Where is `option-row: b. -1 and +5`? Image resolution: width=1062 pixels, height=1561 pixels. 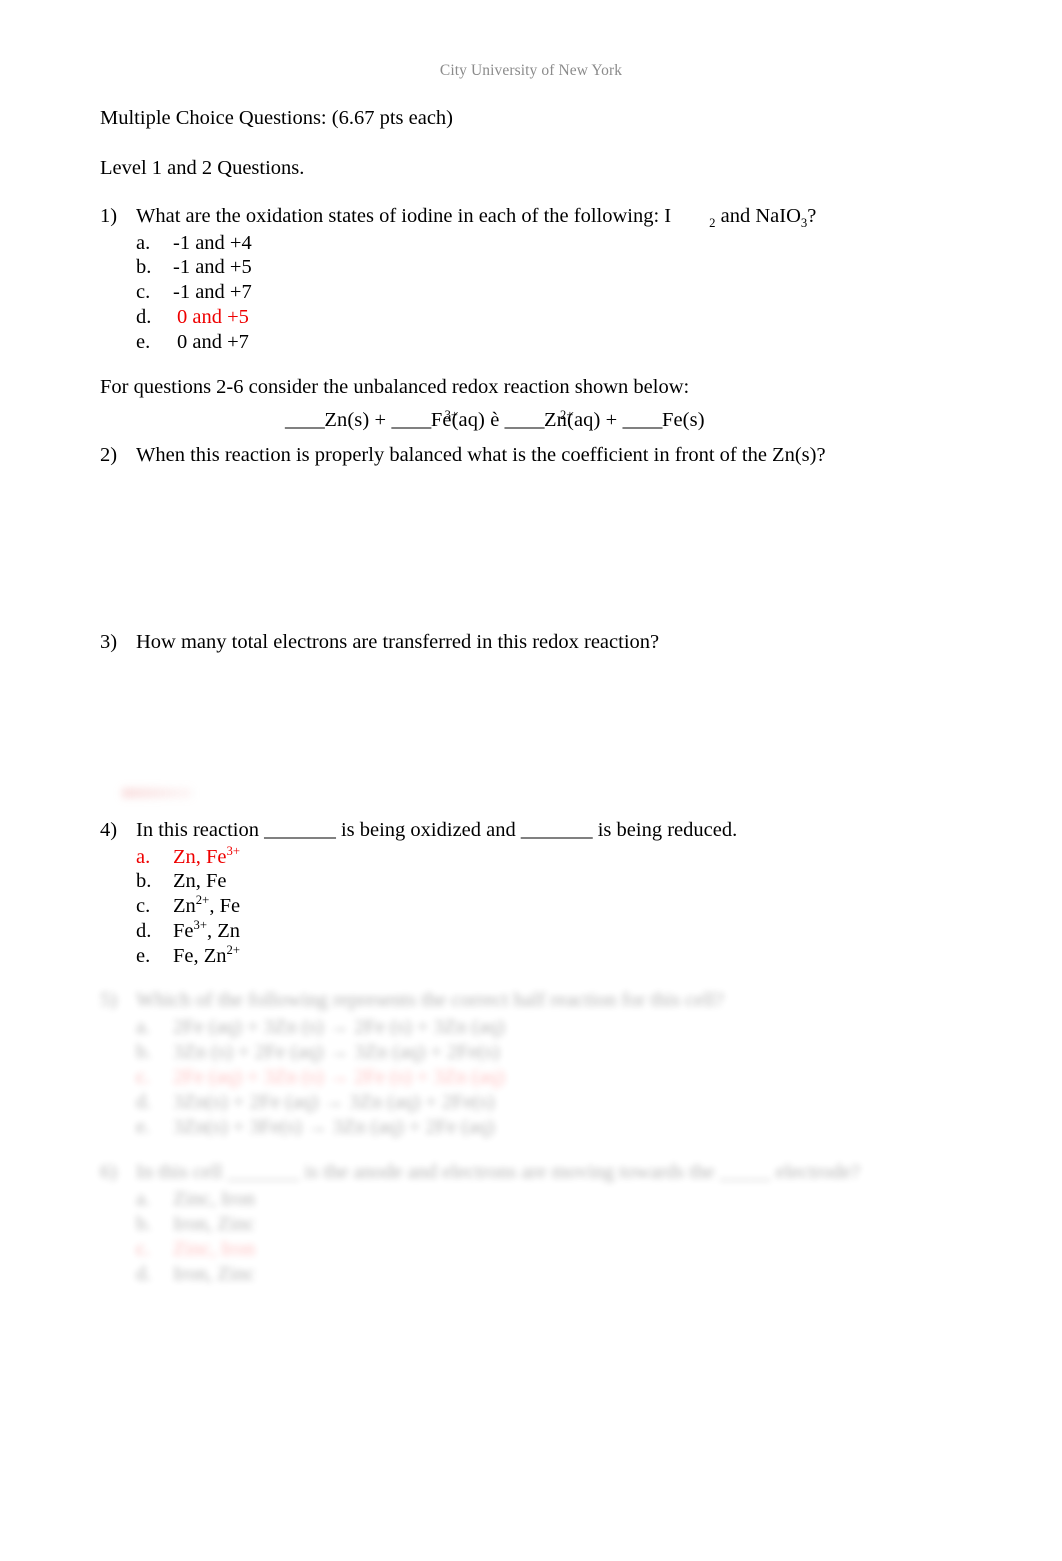
option-row: b. -1 and +5 is located at coordinates (510, 267).